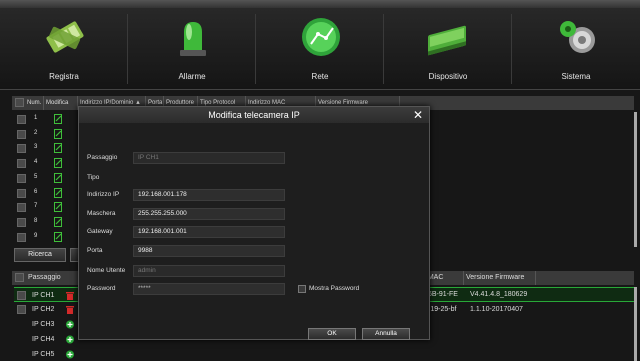 This screenshot has height=361, width=640. What do you see at coordinates (192, 76) in the screenshot?
I see `nav-label-allarme: Allarme` at bounding box center [192, 76].